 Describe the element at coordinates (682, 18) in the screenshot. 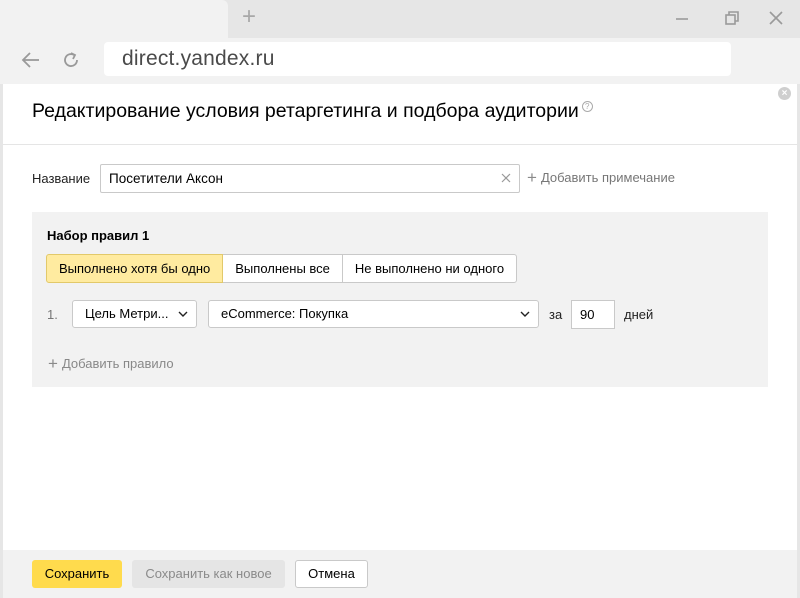

I see `minimize-icon` at that location.